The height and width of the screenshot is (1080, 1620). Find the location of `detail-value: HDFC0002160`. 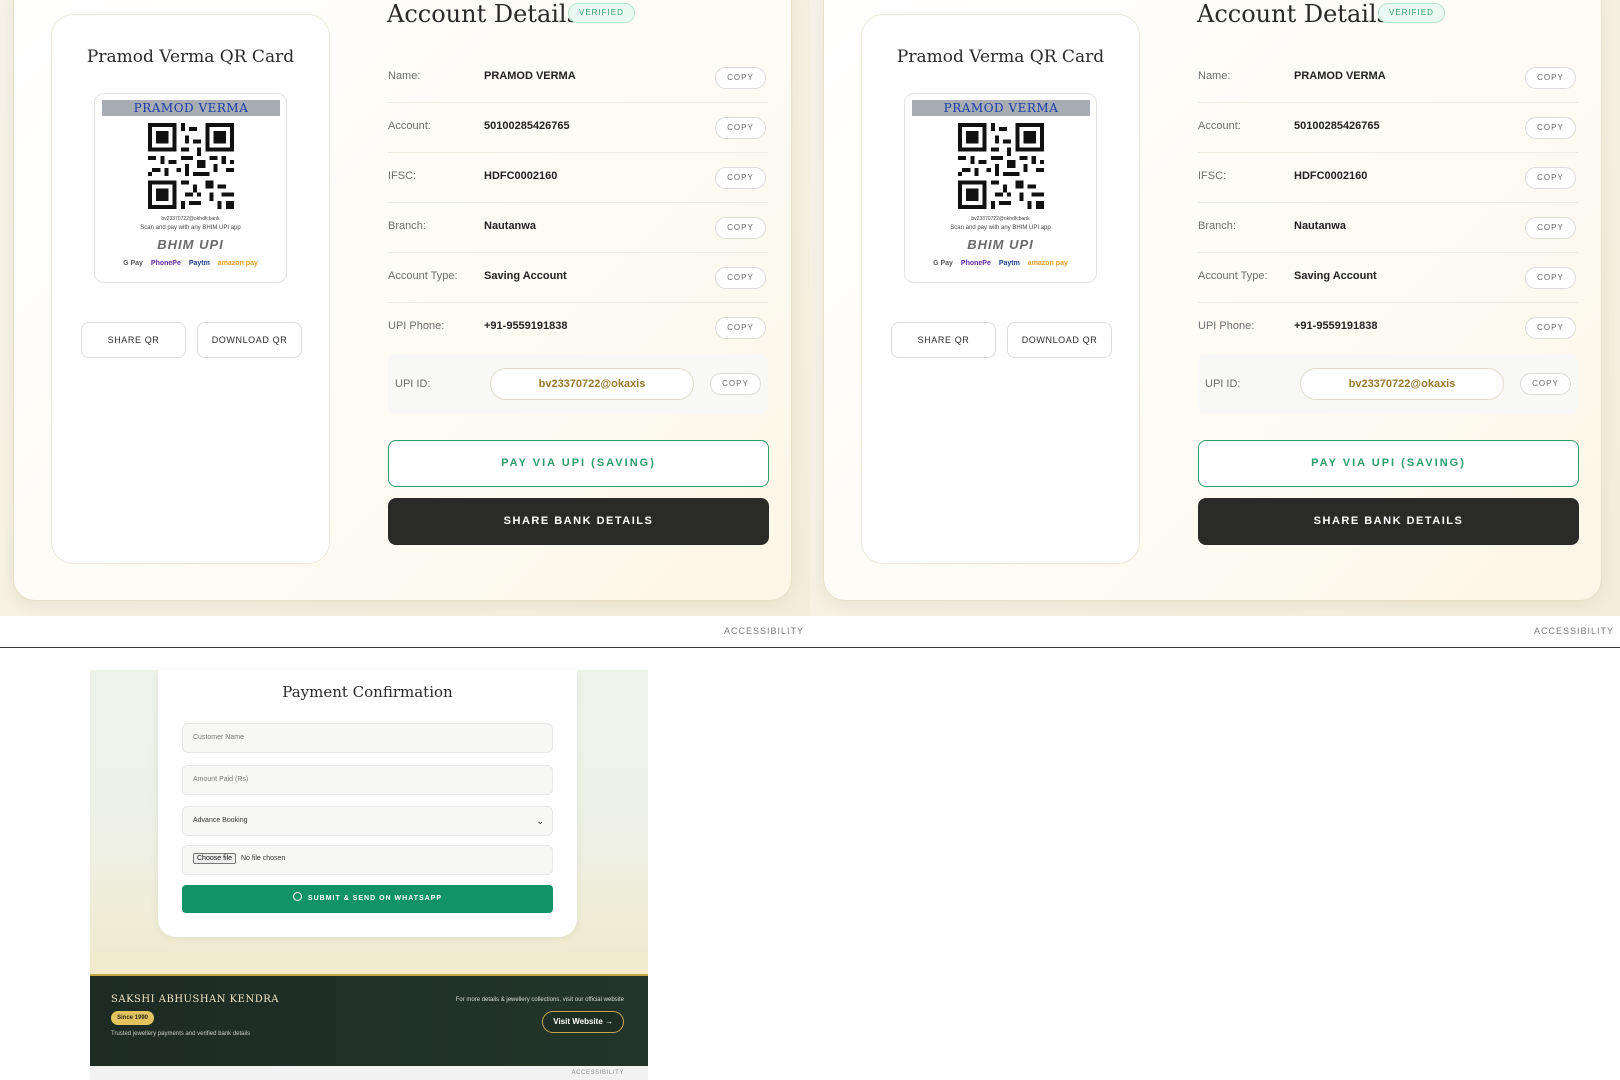

detail-value: HDFC0002160 is located at coordinates (1331, 176).